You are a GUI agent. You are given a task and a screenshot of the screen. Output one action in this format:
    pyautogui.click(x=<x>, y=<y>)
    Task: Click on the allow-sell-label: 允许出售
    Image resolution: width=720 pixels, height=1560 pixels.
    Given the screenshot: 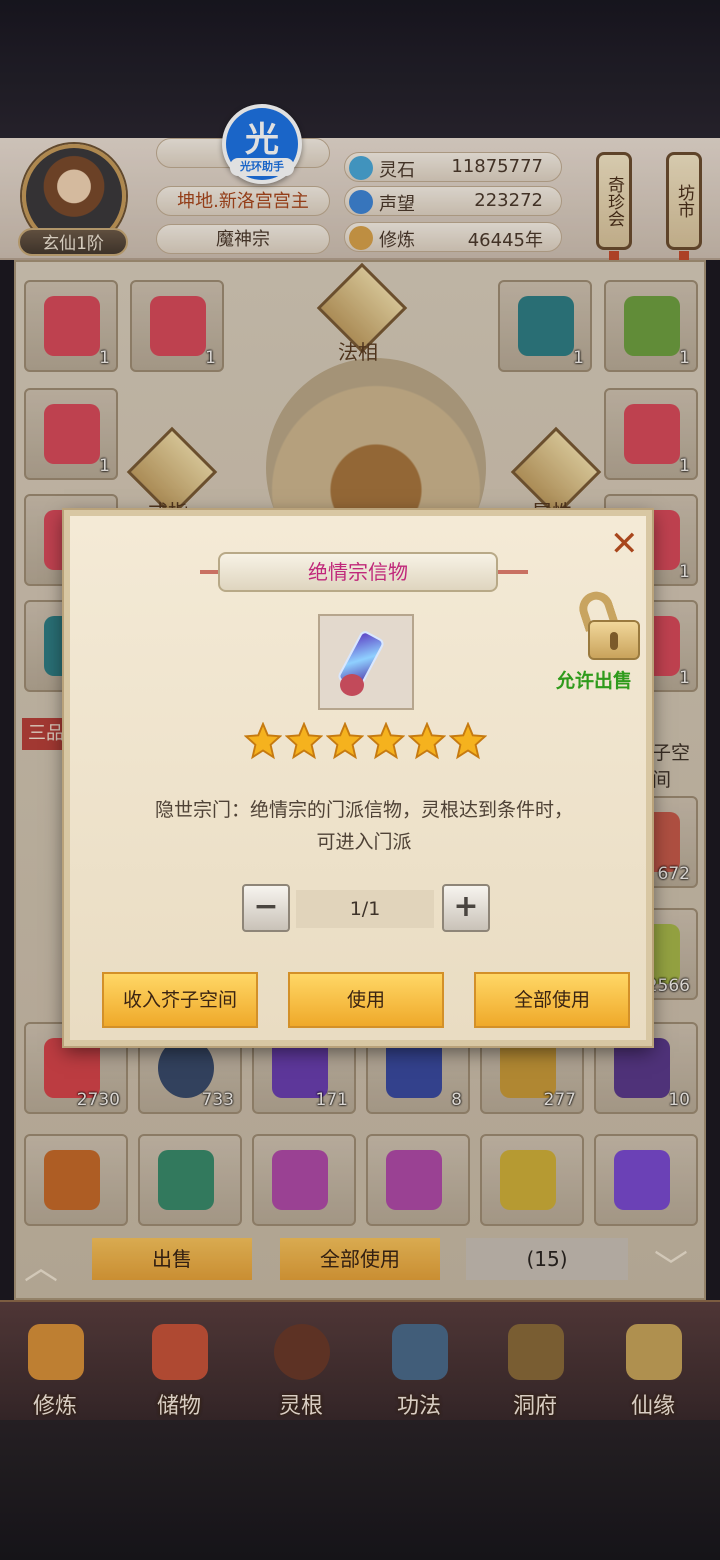 What is the action you would take?
    pyautogui.click(x=594, y=681)
    